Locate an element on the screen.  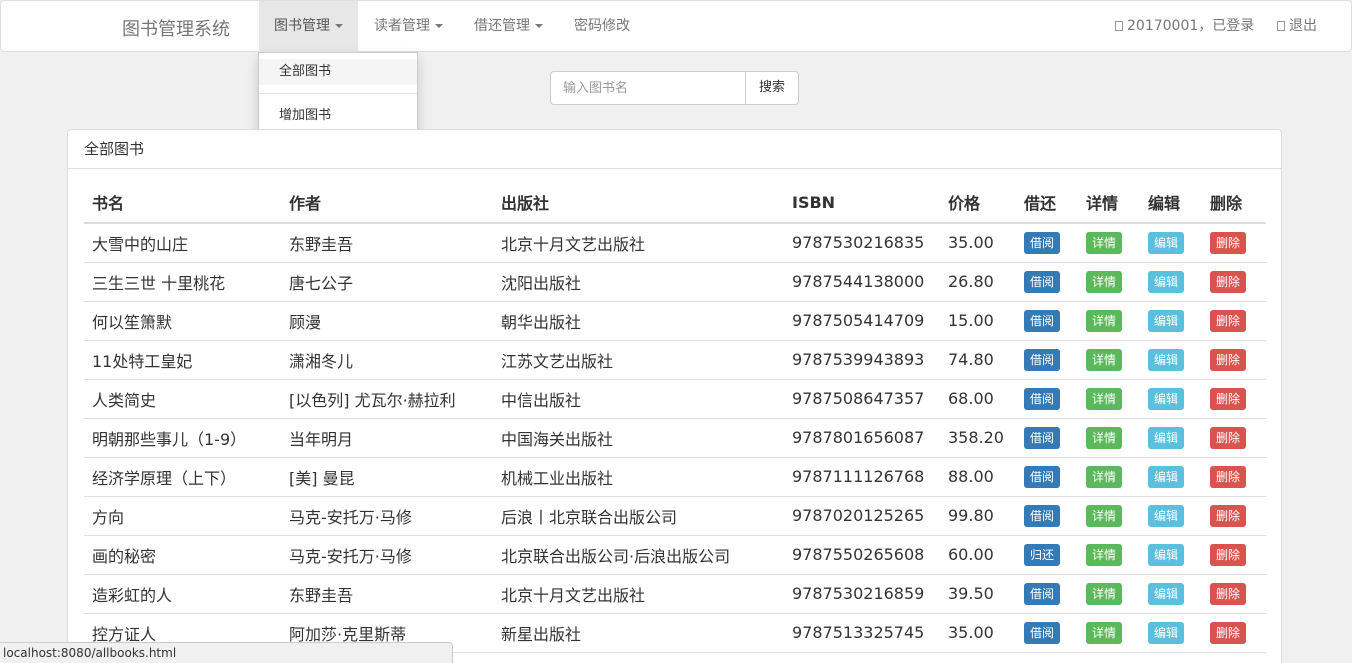
logout-link: 退出 is located at coordinates (1297, 26).